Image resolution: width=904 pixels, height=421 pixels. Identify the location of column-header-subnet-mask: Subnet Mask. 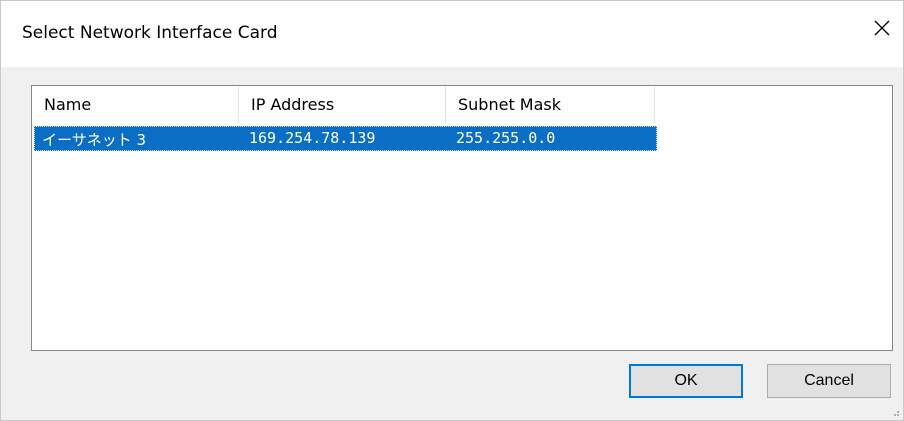
(550, 105).